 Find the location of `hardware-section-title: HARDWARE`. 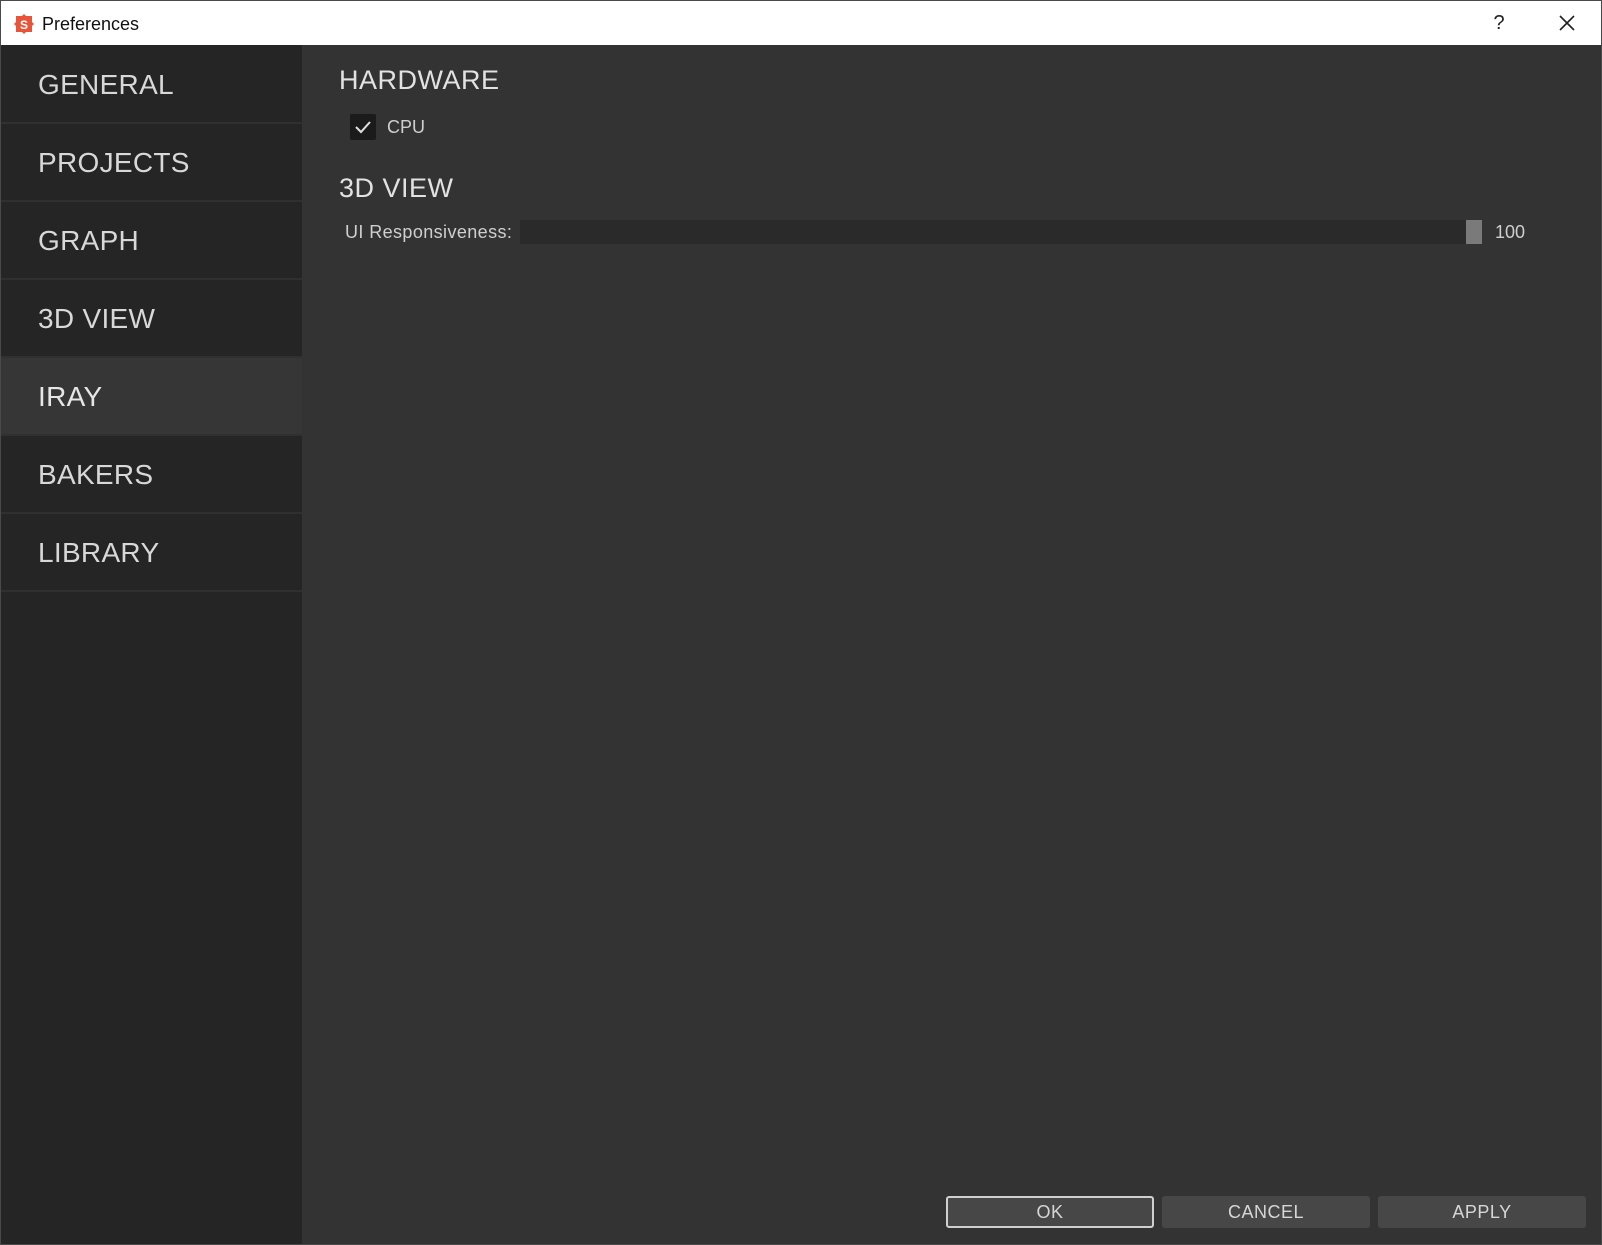

hardware-section-title: HARDWARE is located at coordinates (419, 80).